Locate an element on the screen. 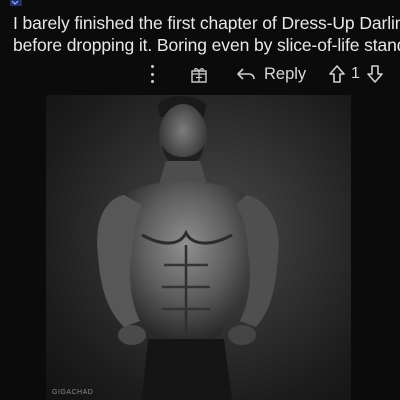 The width and height of the screenshot is (400, 400). comment-actions-bar: Reply 1 is located at coordinates (200, 74).